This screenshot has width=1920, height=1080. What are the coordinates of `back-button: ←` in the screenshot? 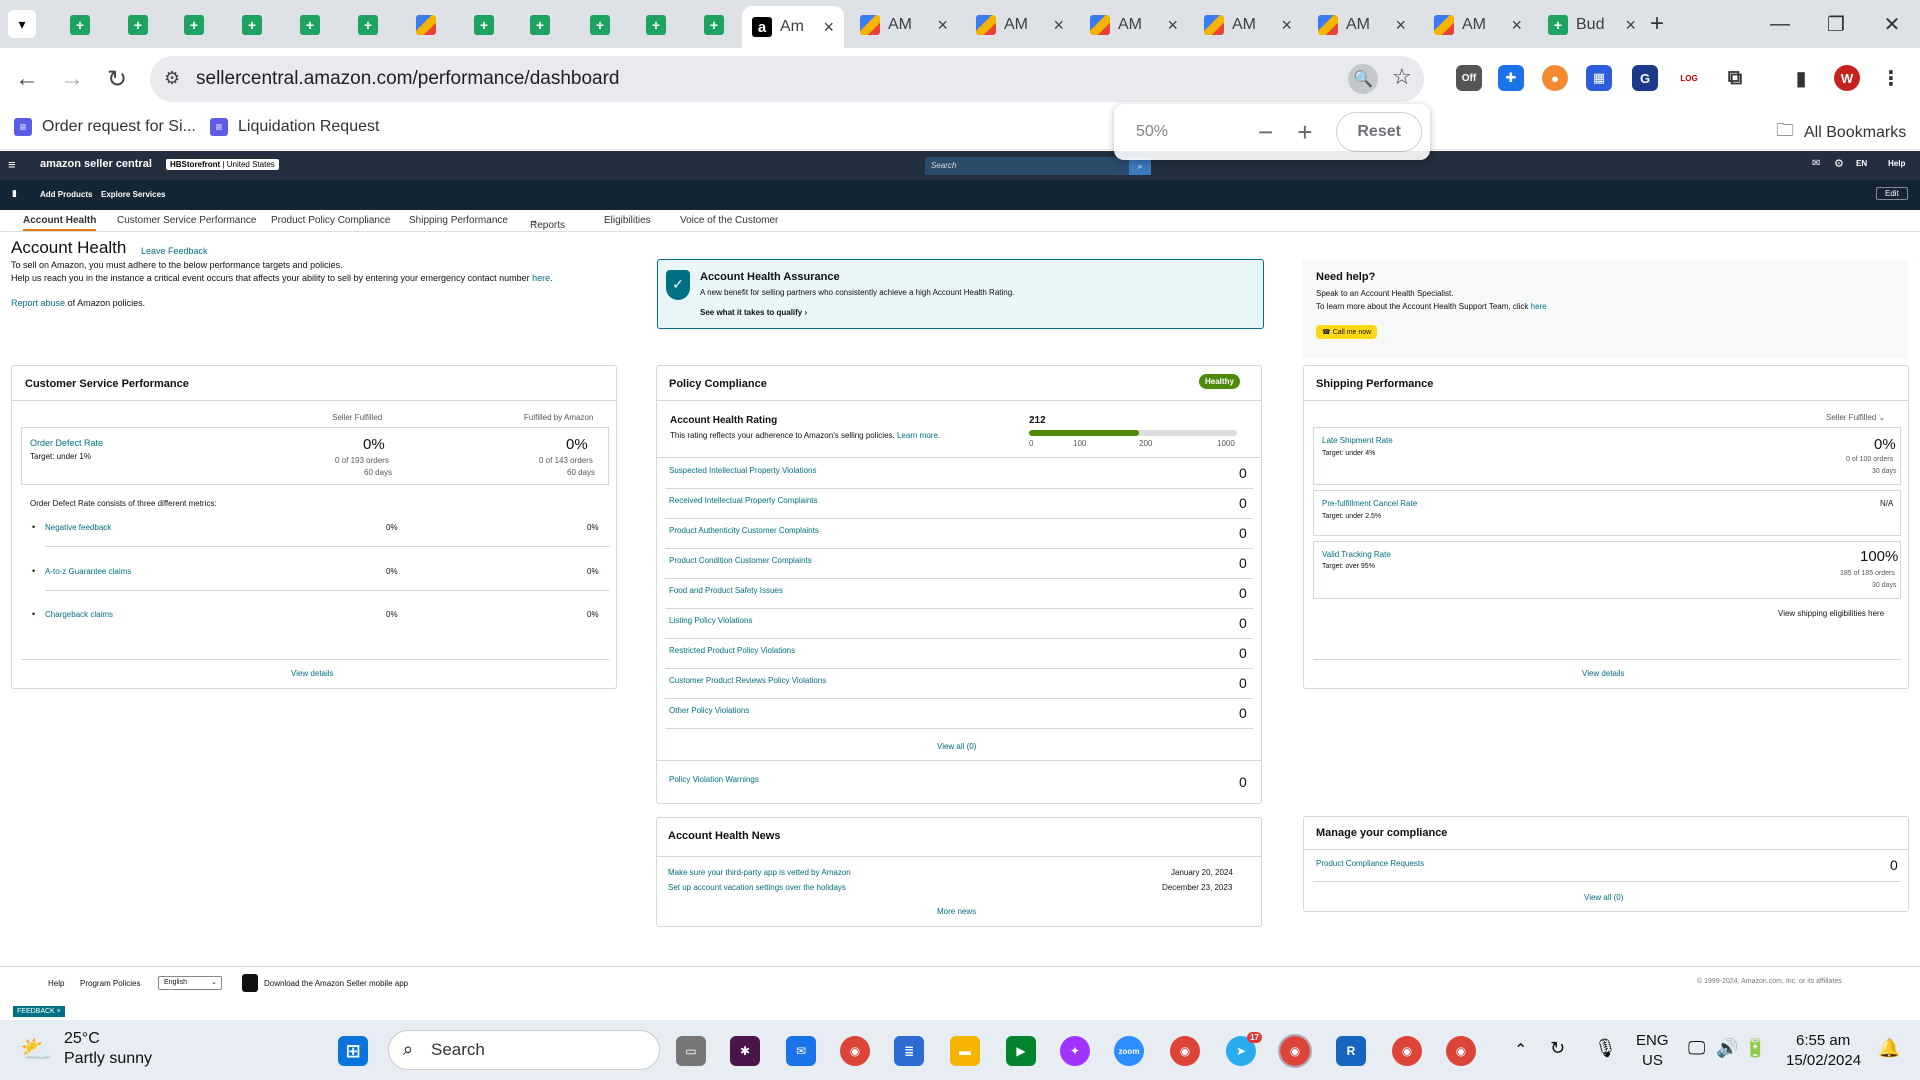 It's located at (27, 79).